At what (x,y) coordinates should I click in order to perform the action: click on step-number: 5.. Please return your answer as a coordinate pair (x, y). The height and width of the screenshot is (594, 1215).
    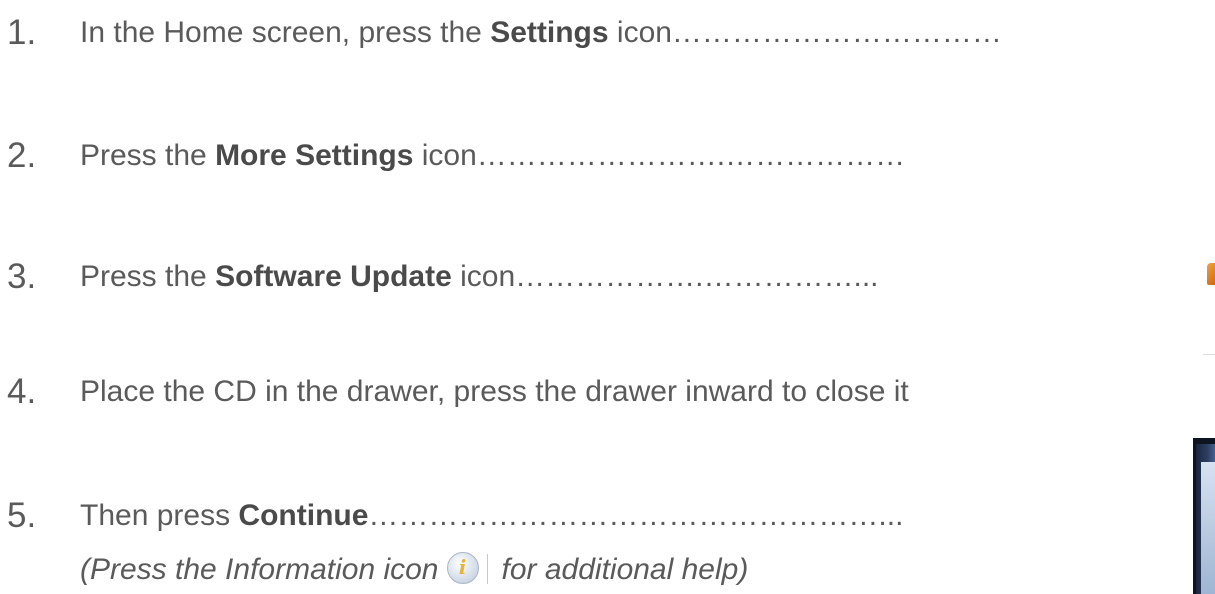
    Looking at the image, I should click on (22, 515).